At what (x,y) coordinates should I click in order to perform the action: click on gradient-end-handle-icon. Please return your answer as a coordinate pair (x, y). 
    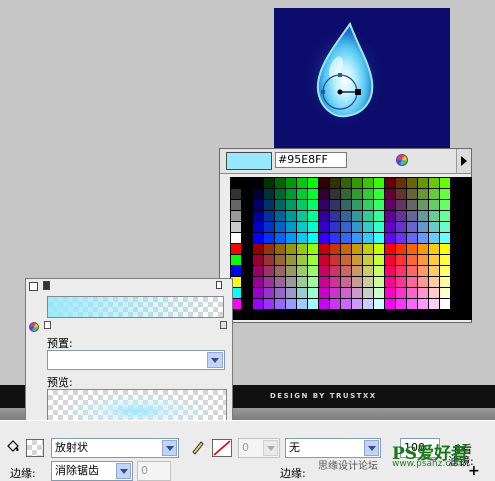
    Looking at the image, I should click on (219, 285).